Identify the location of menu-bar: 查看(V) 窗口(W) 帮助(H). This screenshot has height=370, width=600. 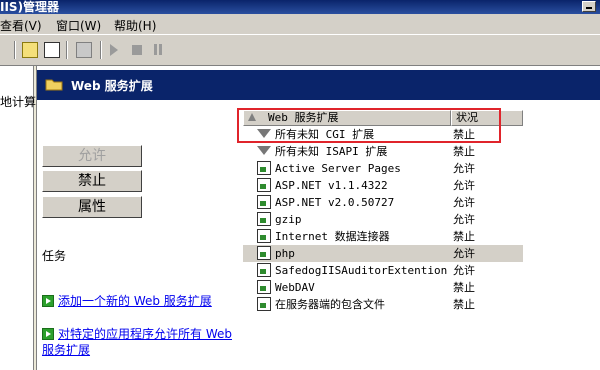
(300, 24).